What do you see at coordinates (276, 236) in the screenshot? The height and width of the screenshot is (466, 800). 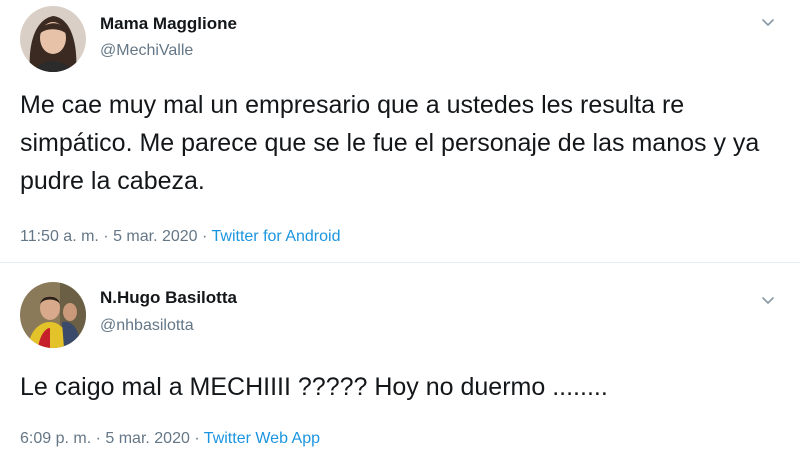 I see `tweet-source-link: Twitter for Android` at bounding box center [276, 236].